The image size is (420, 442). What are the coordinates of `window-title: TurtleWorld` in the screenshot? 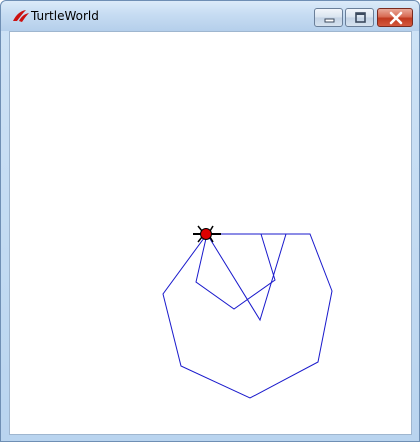 It's located at (65, 16).